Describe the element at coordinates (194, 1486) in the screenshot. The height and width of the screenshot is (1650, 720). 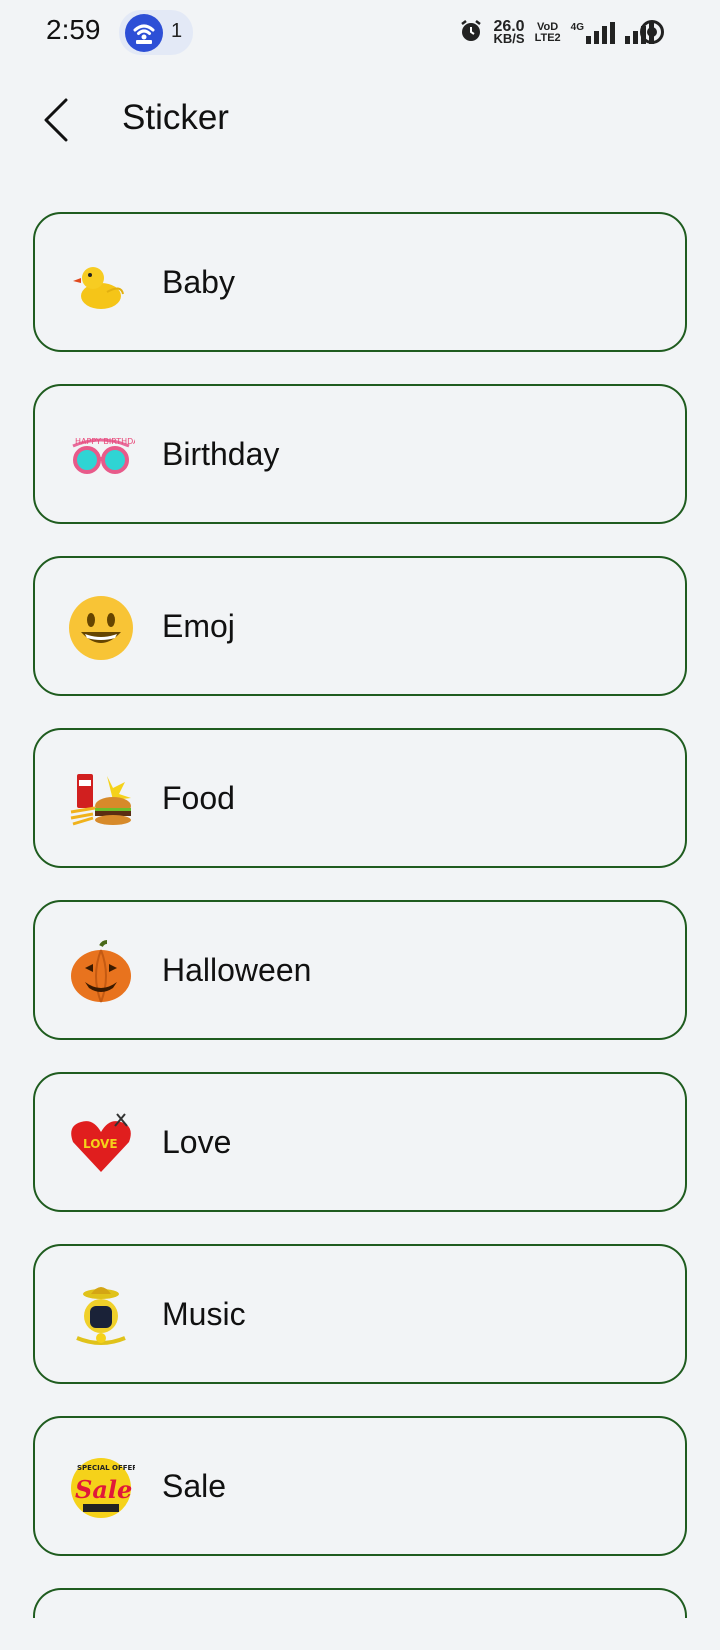
I see `category-label: Sale` at that location.